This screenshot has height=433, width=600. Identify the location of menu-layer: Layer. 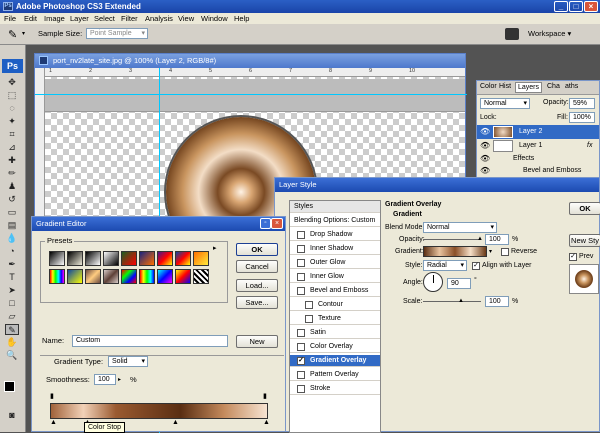
(79, 18).